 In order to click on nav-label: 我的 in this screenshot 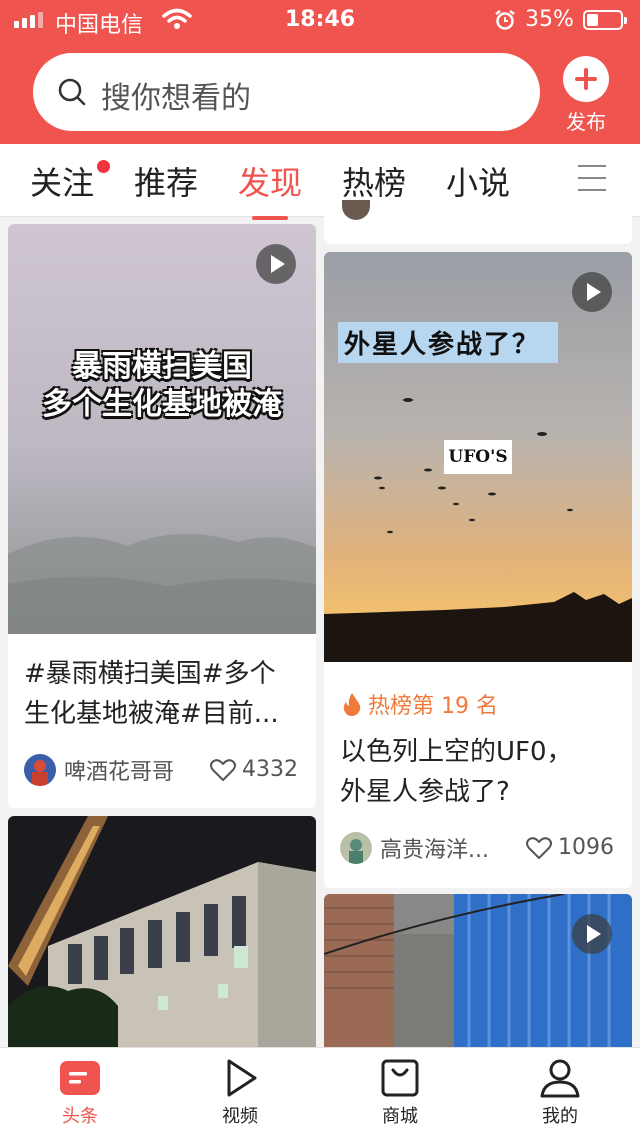, I will do `click(560, 1116)`.